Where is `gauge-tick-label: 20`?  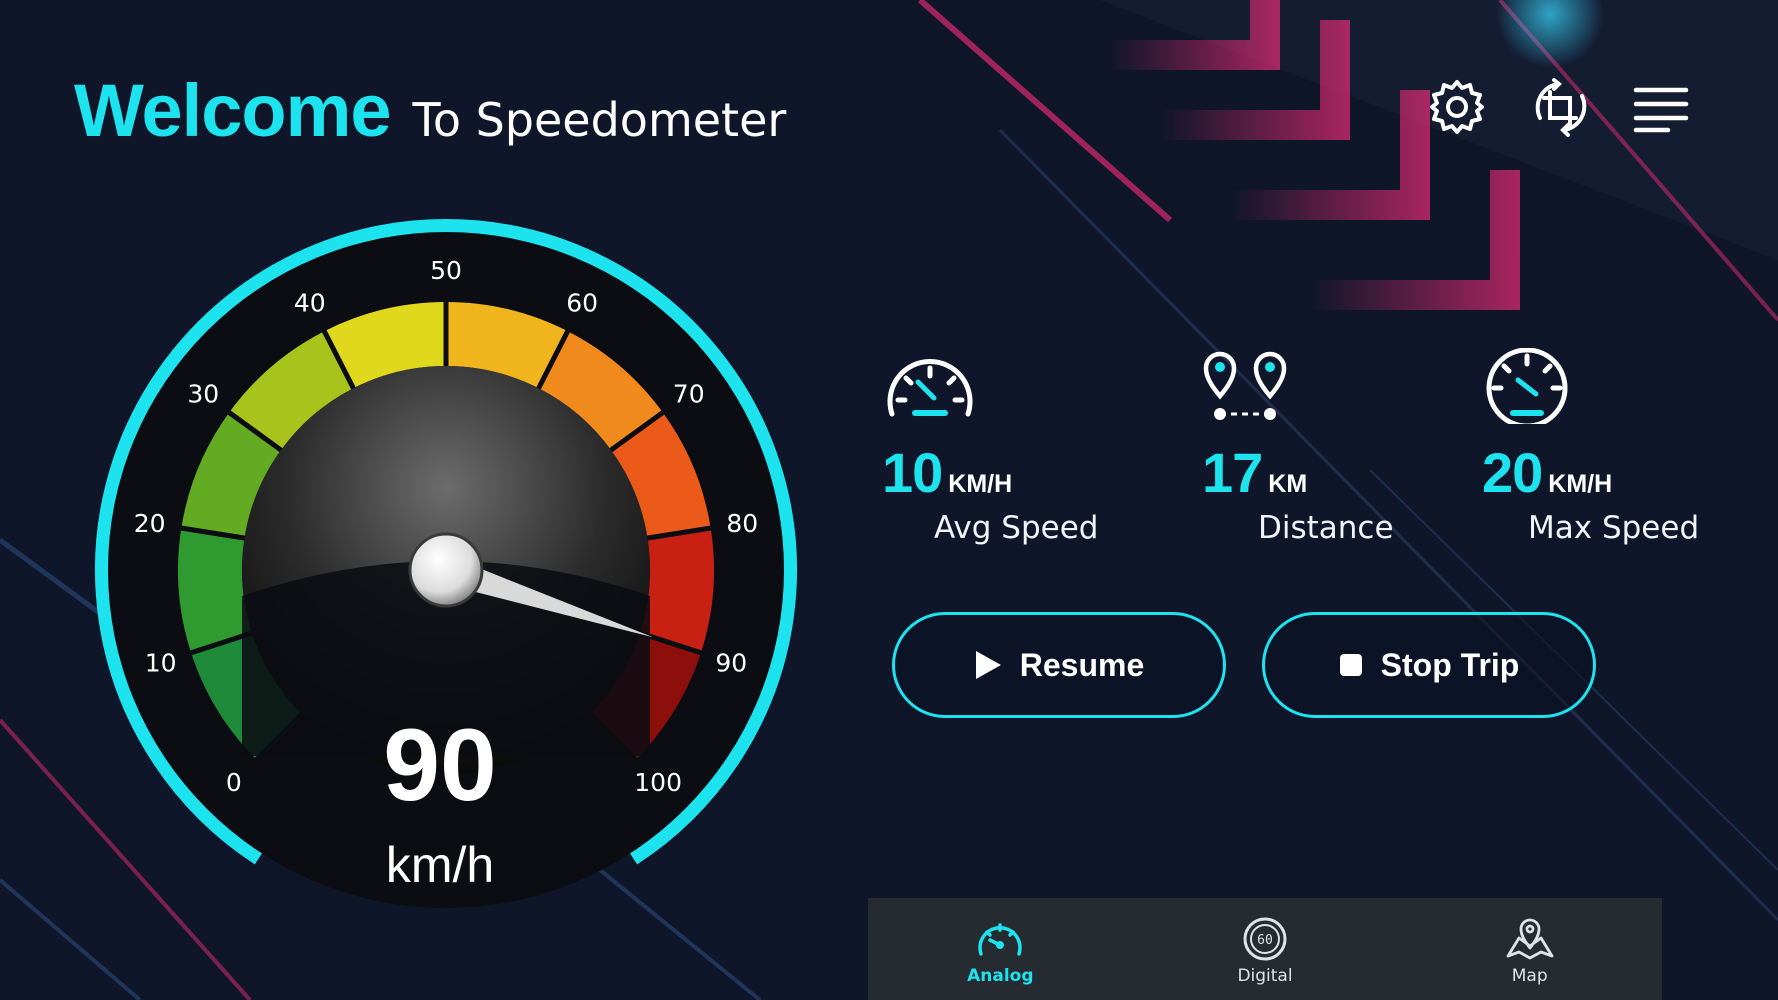 gauge-tick-label: 20 is located at coordinates (150, 523).